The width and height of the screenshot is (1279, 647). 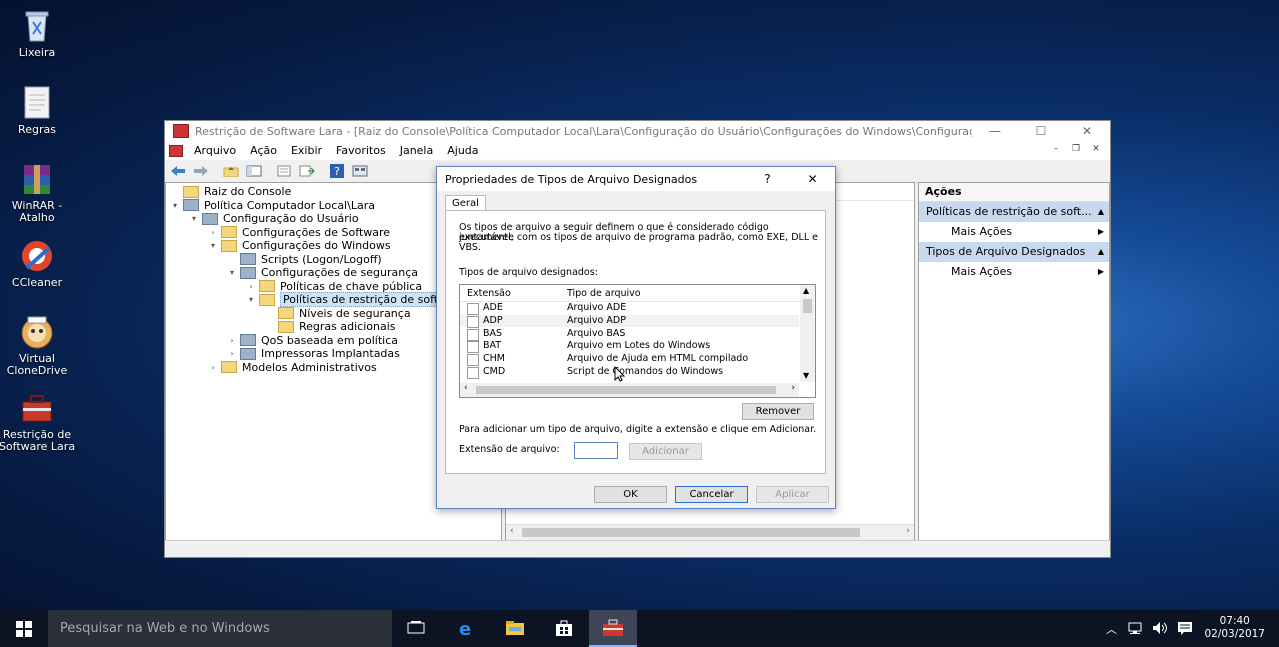 I want to click on desktop-icon-ccleaner: CCleaner, so click(x=38, y=263).